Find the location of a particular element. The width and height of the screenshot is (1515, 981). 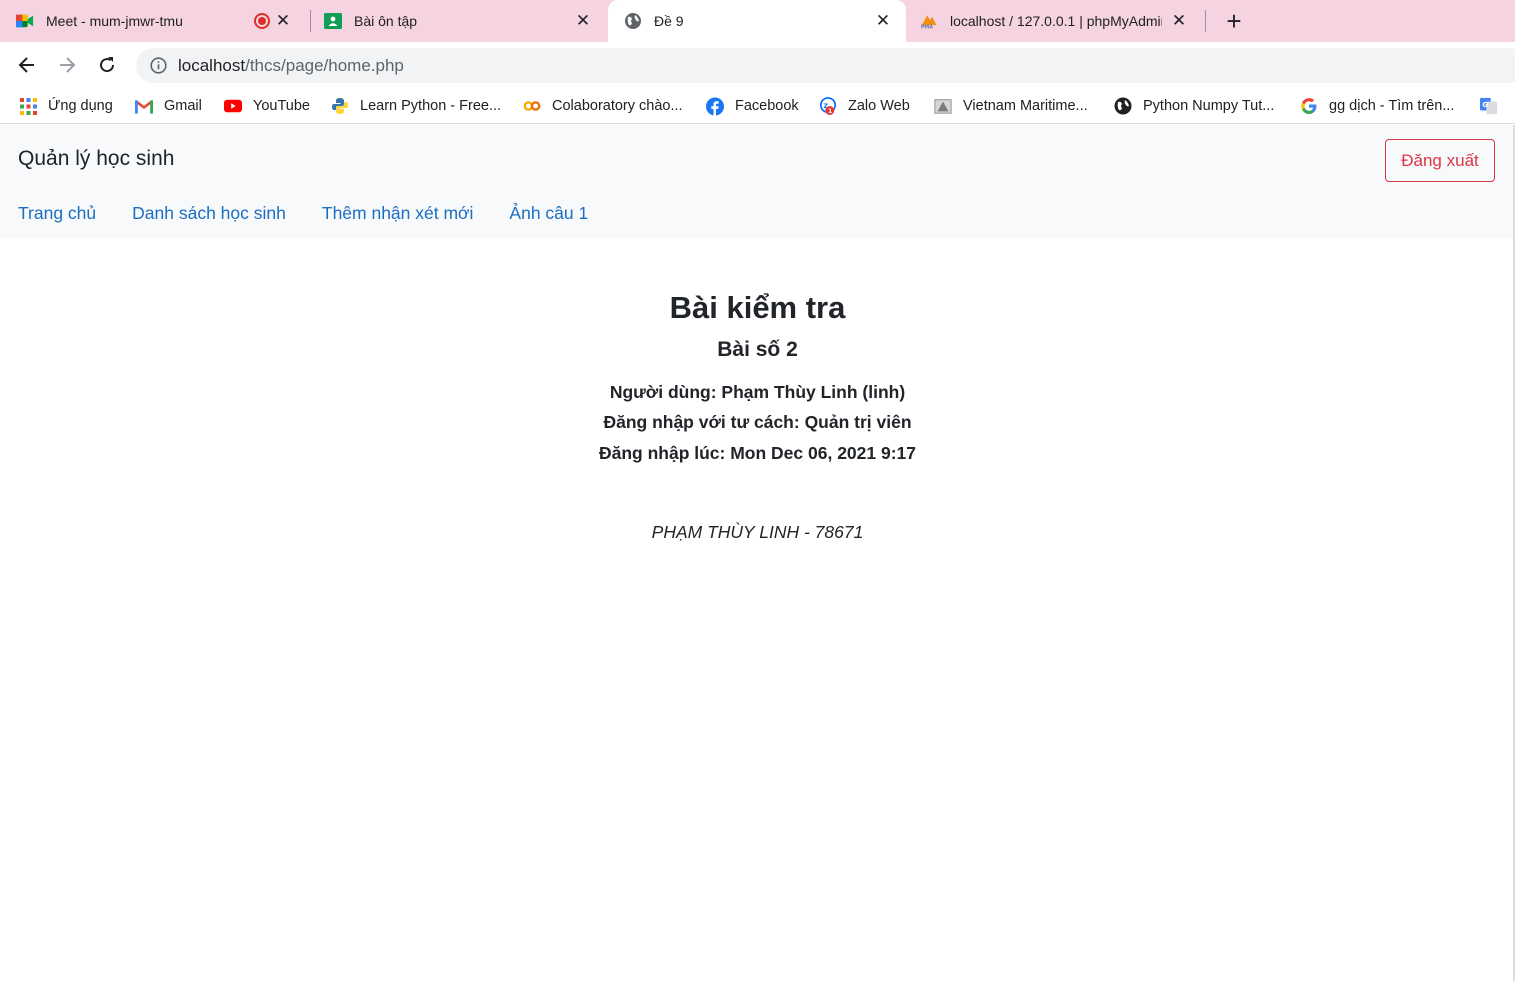

phpmyadmin-icon: PMA is located at coordinates (929, 21).